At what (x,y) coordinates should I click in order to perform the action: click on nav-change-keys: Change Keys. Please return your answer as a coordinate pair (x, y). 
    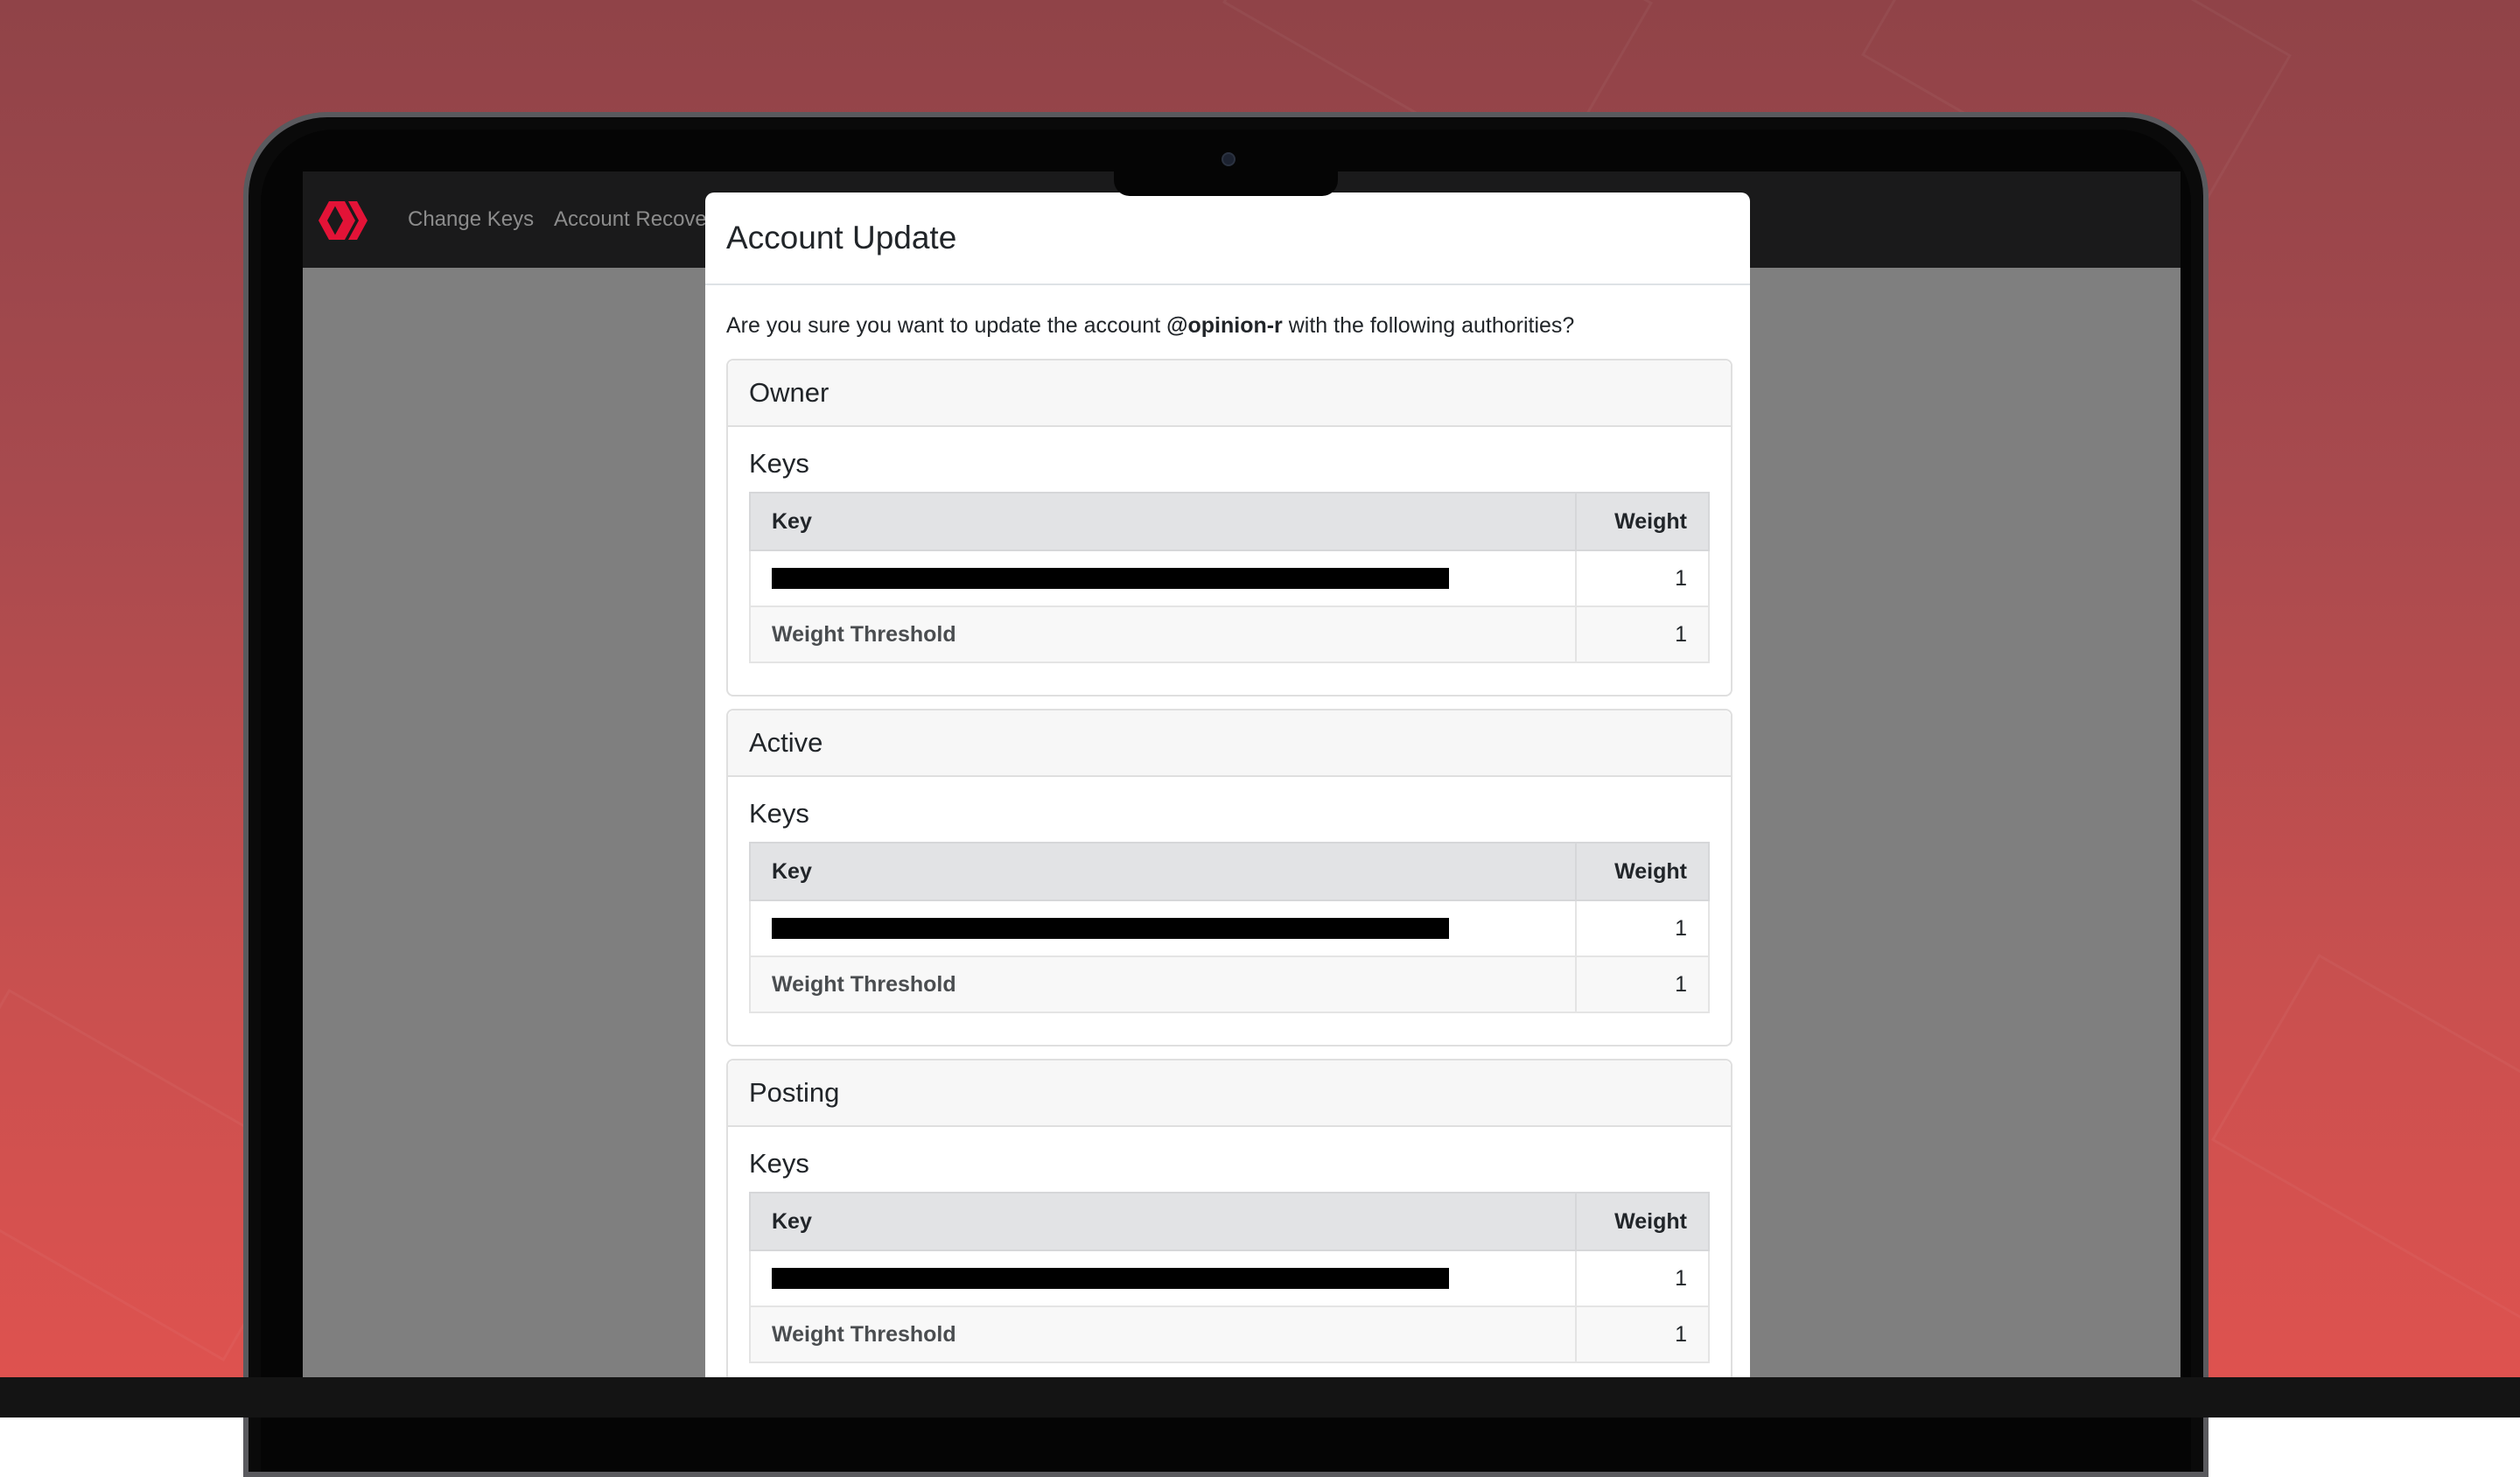
    Looking at the image, I should click on (471, 220).